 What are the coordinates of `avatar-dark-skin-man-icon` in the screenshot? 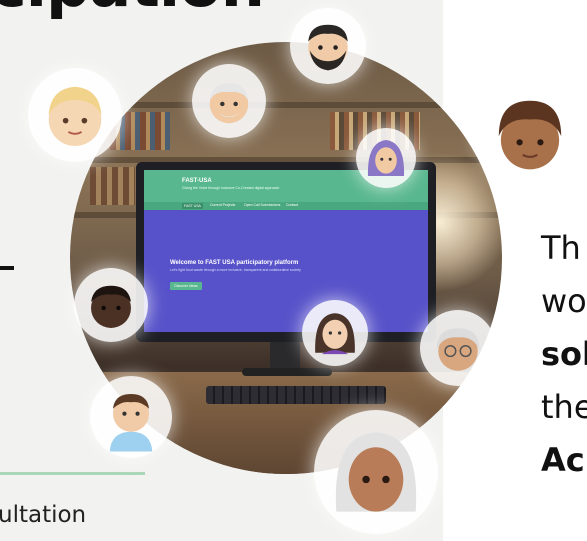 It's located at (111, 305).